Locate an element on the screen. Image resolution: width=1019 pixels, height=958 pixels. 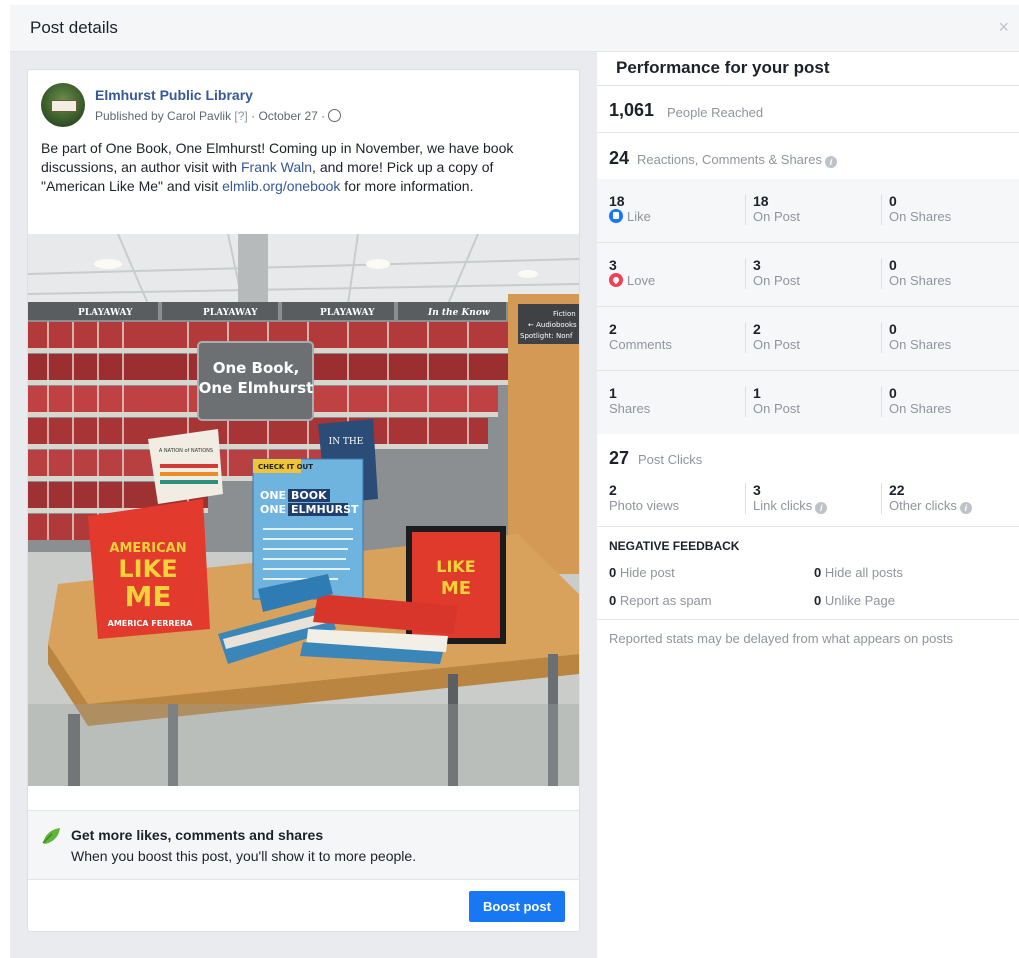
post-date: · October 27 · is located at coordinates (288, 116).